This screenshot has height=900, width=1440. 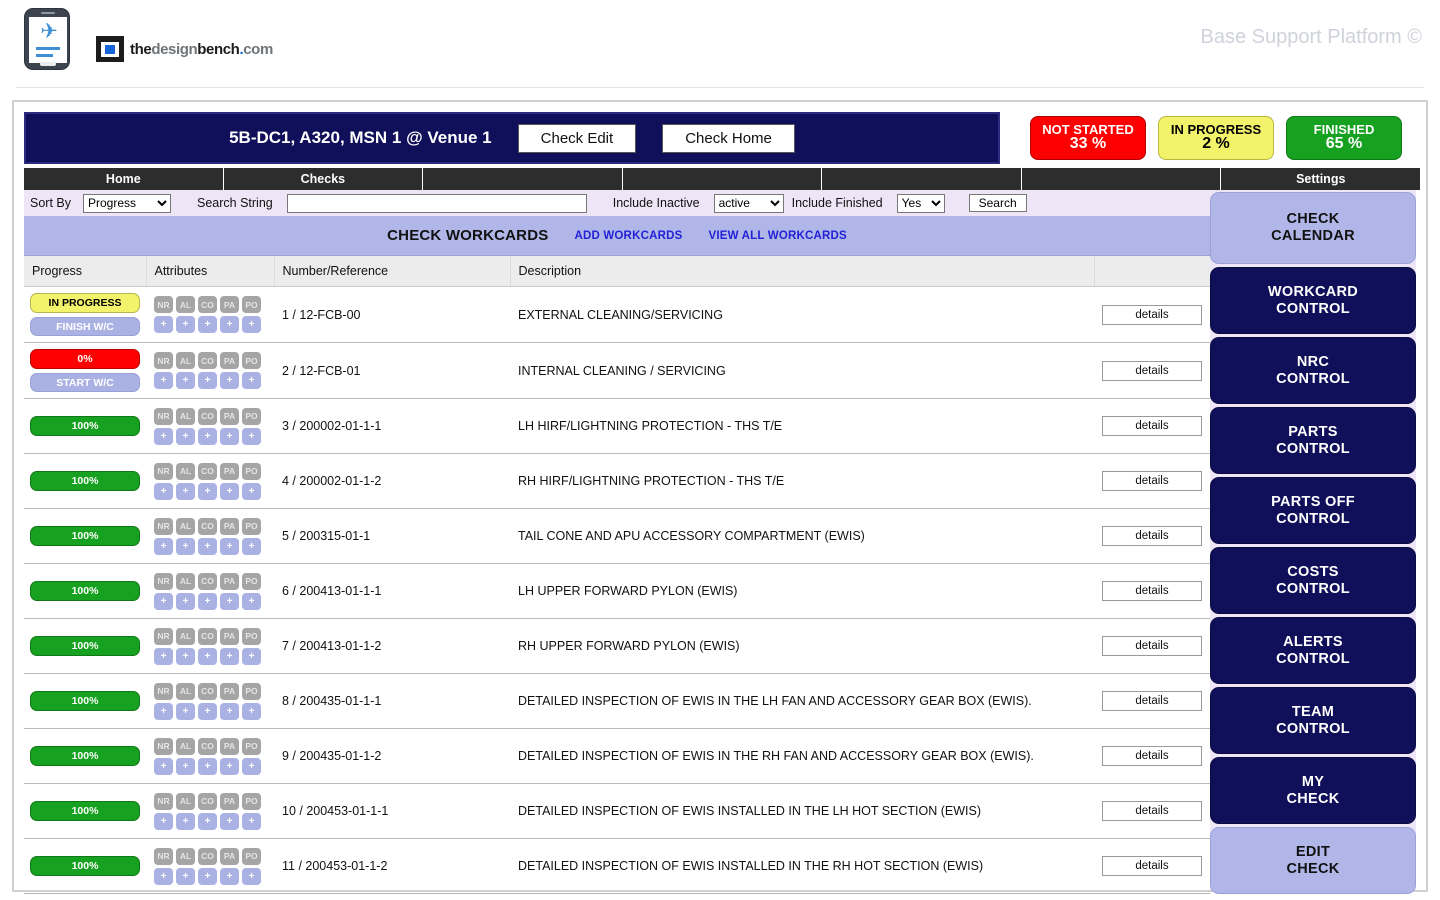 What do you see at coordinates (1088, 138) in the screenshot?
I see `status-badge-not-started: NOT STARTED 33 %` at bounding box center [1088, 138].